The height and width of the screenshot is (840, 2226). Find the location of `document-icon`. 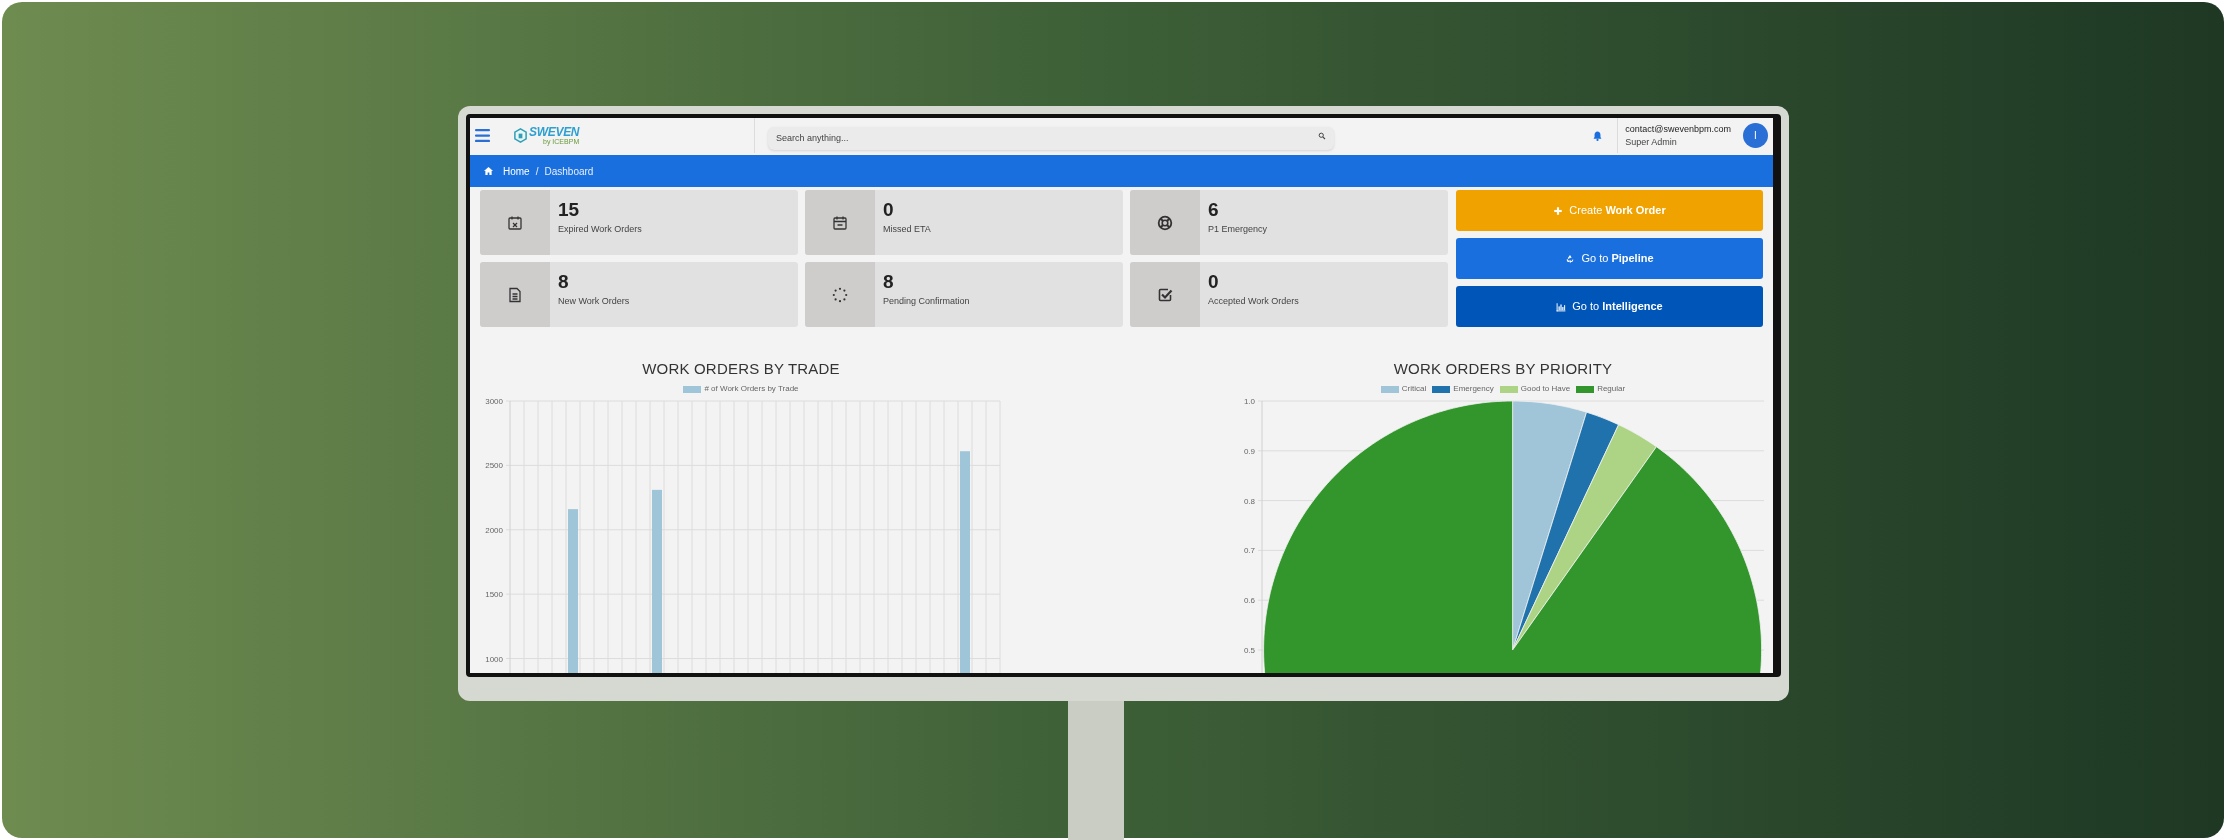

document-icon is located at coordinates (515, 294).